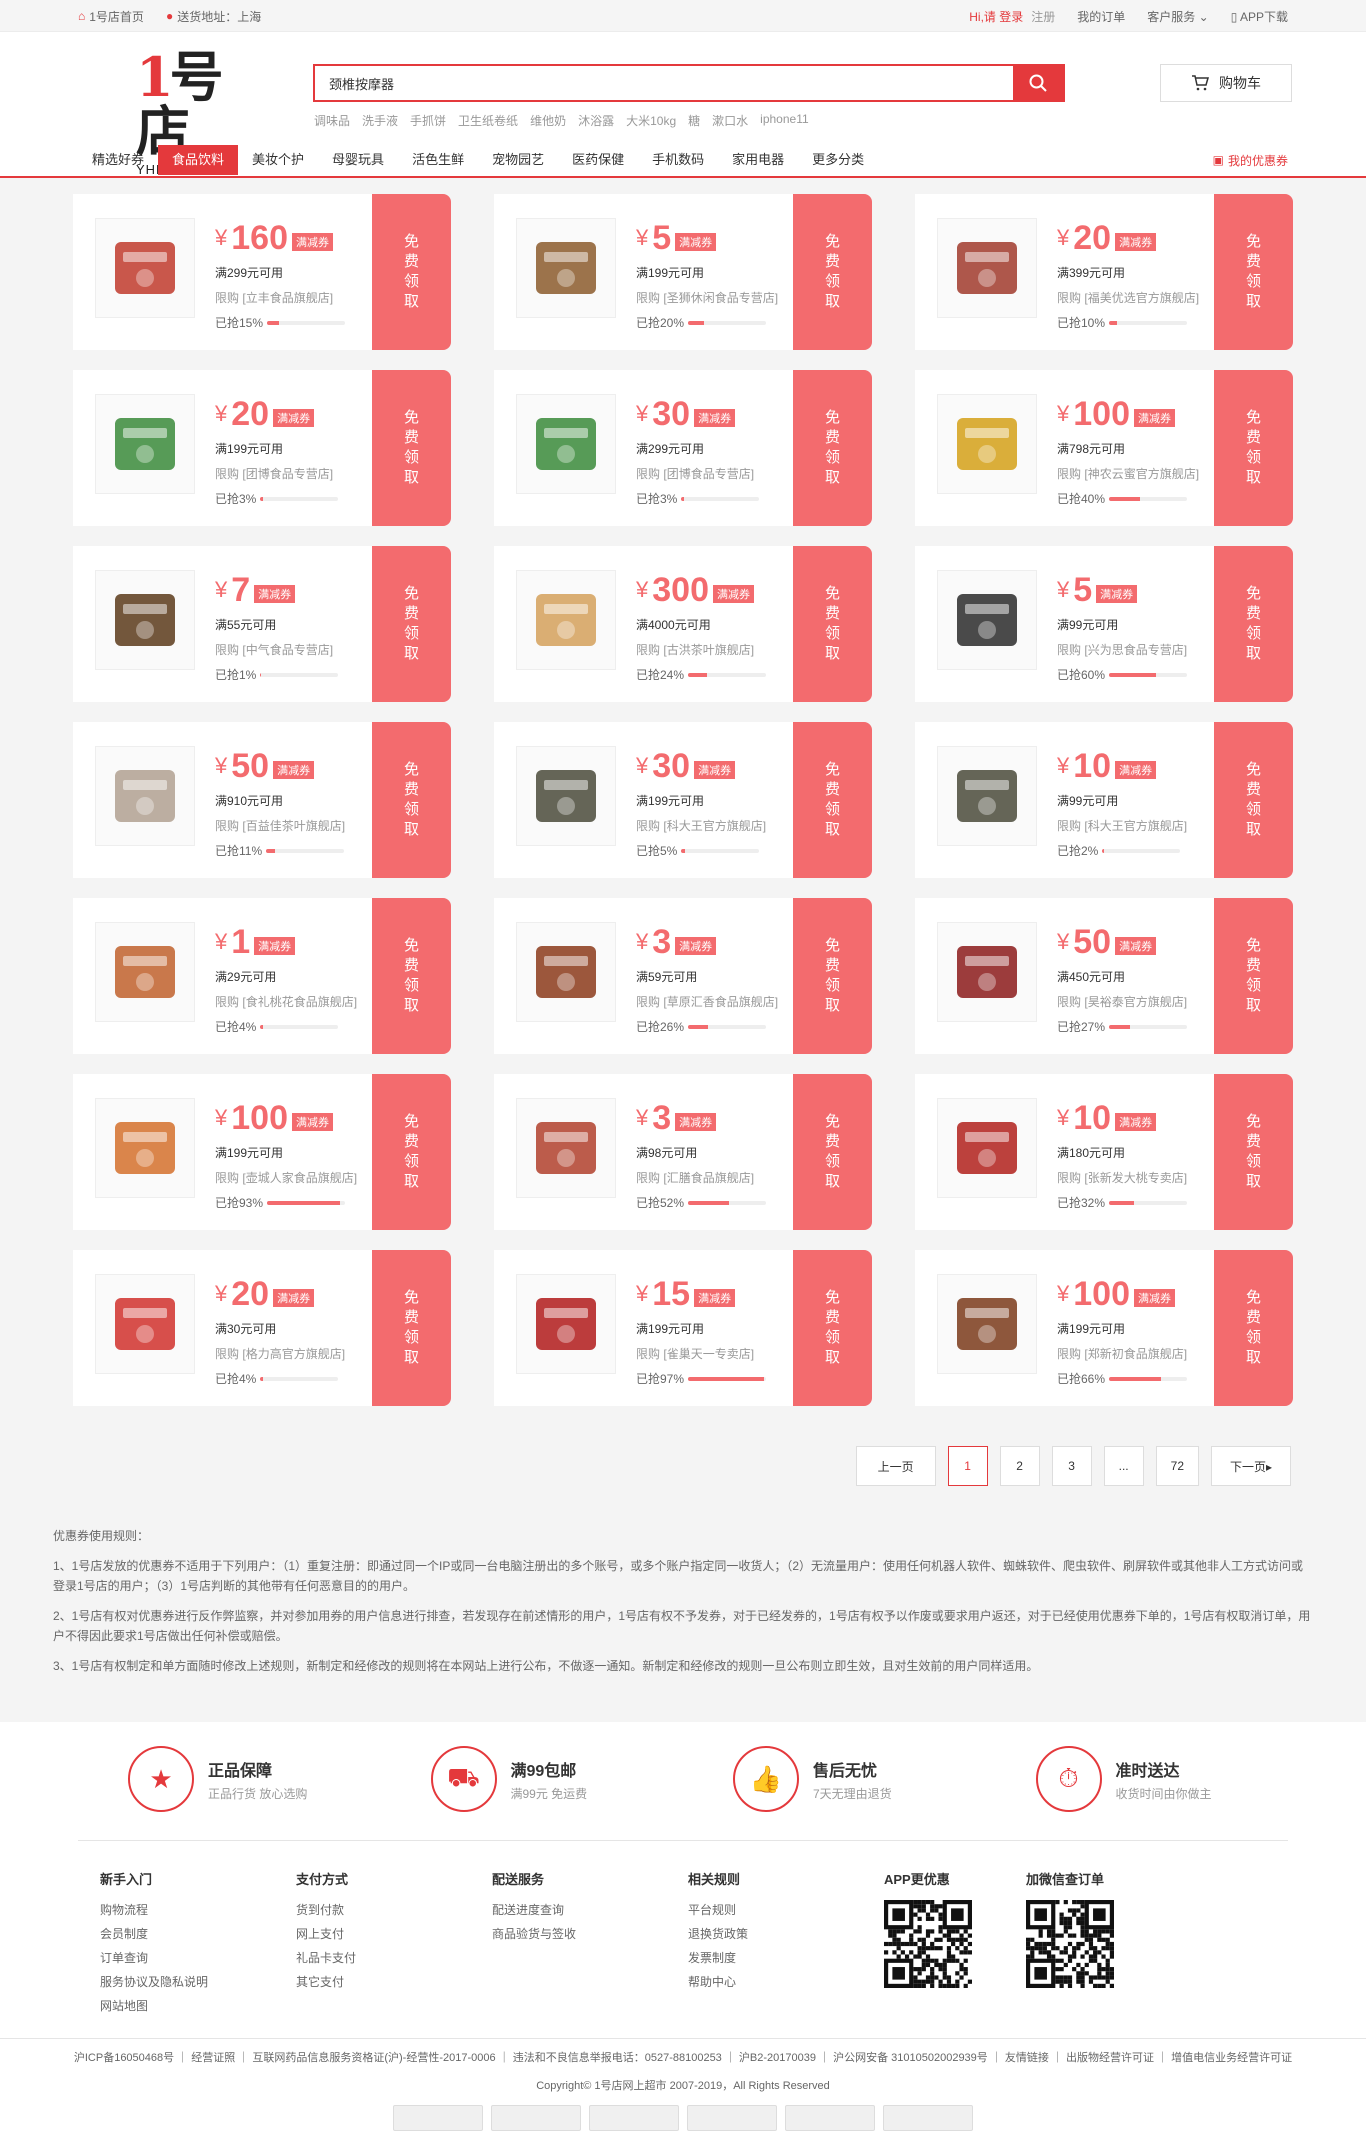  I want to click on hot-word-link: 洗手液, so click(380, 120).